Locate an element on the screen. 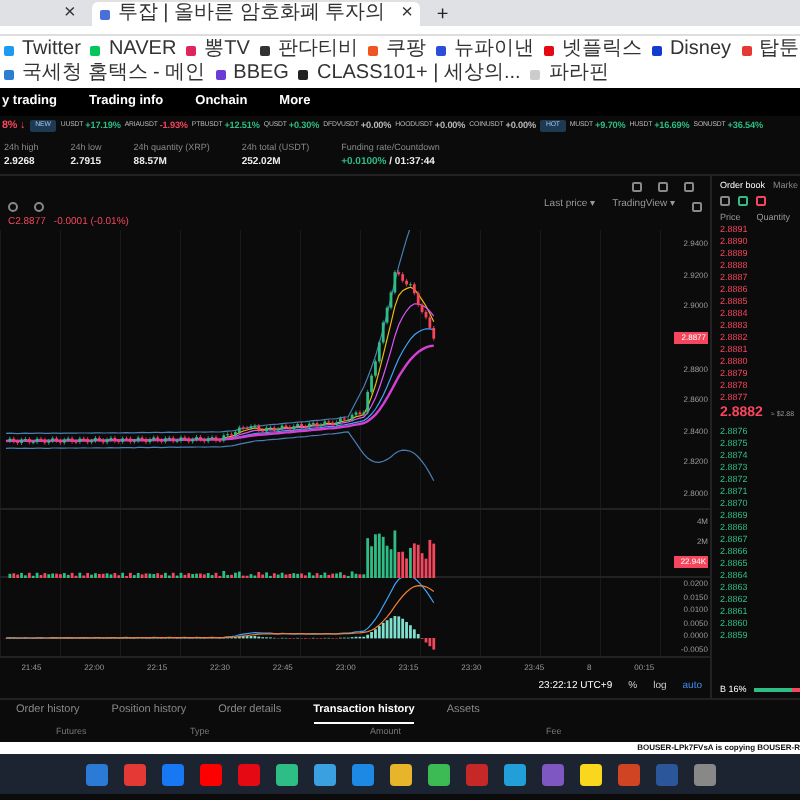 The width and height of the screenshot is (800, 800). bookmark: Twitter is located at coordinates (42, 50).